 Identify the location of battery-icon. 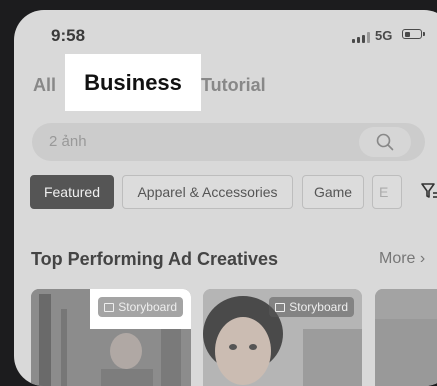
(413, 34).